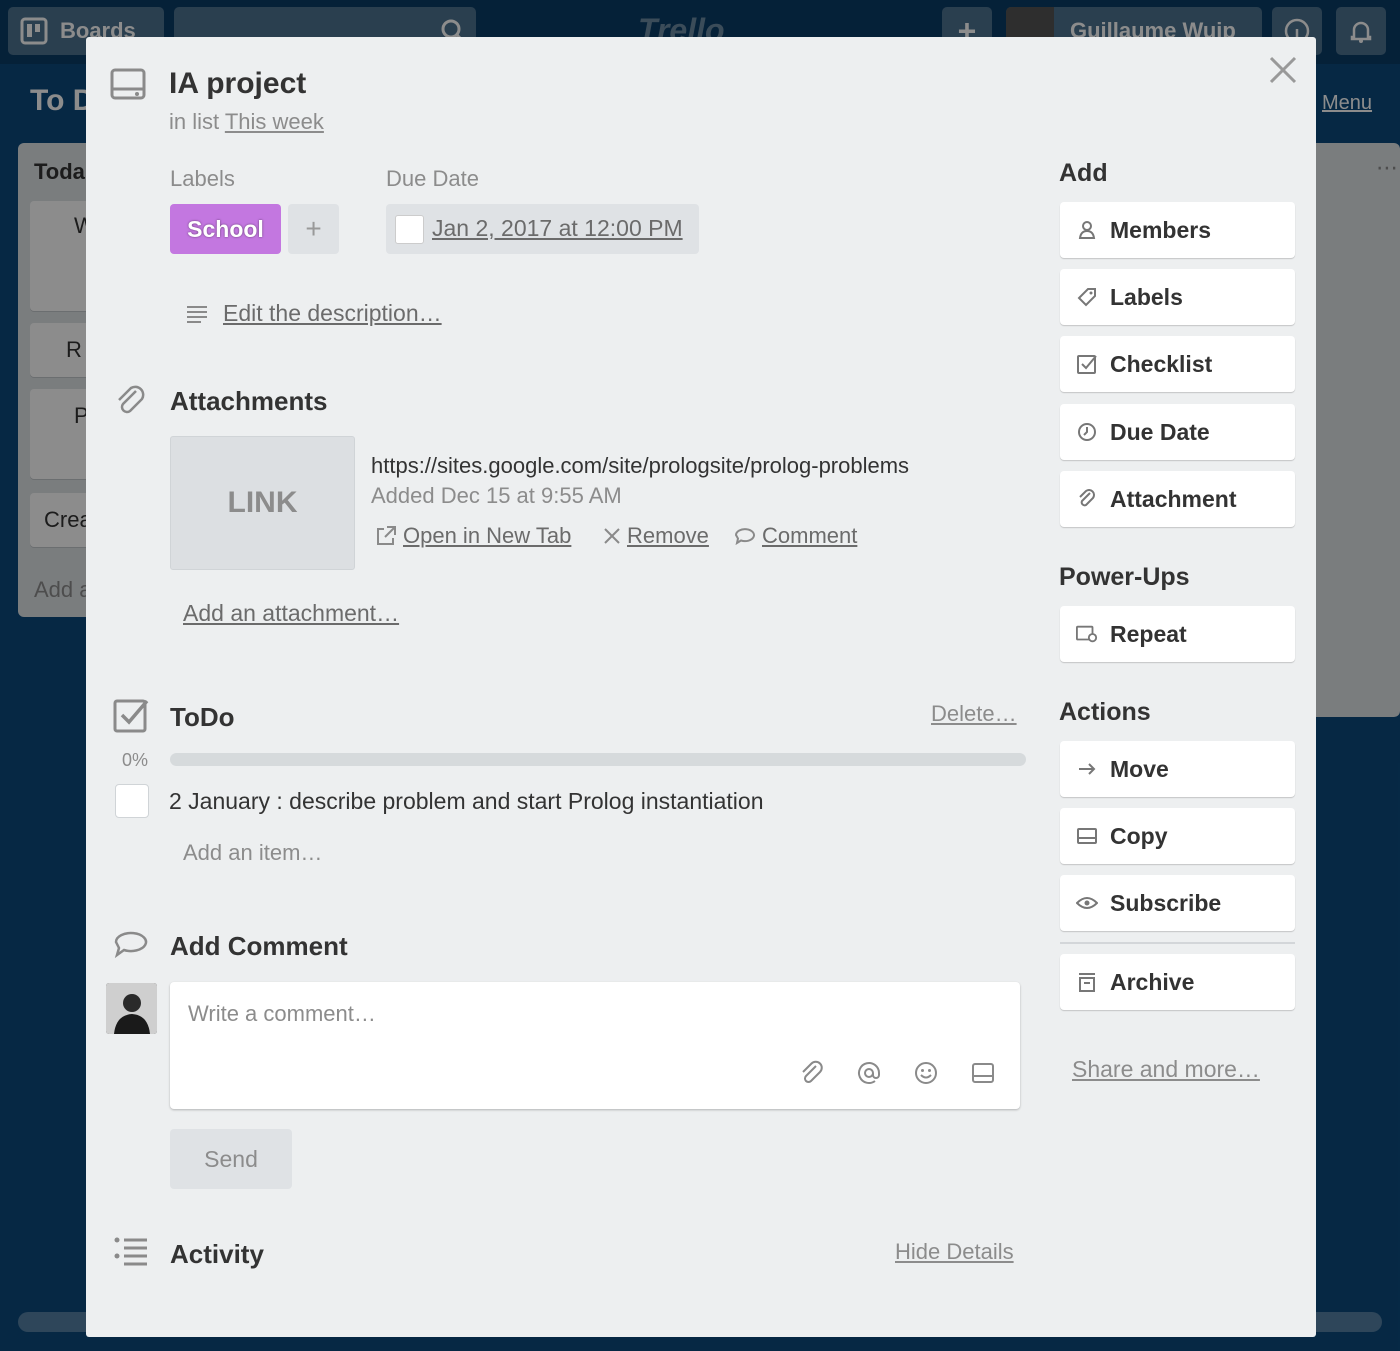 This screenshot has width=1400, height=1351. Describe the element at coordinates (135, 760) in the screenshot. I see `checklist-progress-percent: 0%` at that location.